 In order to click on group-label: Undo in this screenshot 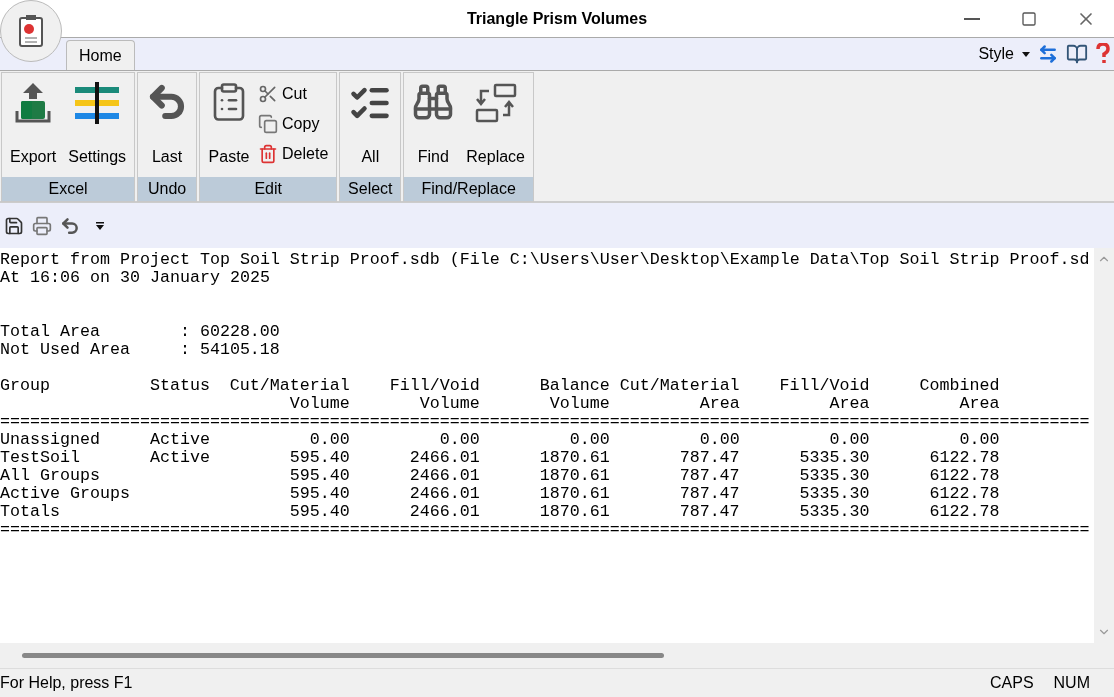, I will do `click(167, 189)`.